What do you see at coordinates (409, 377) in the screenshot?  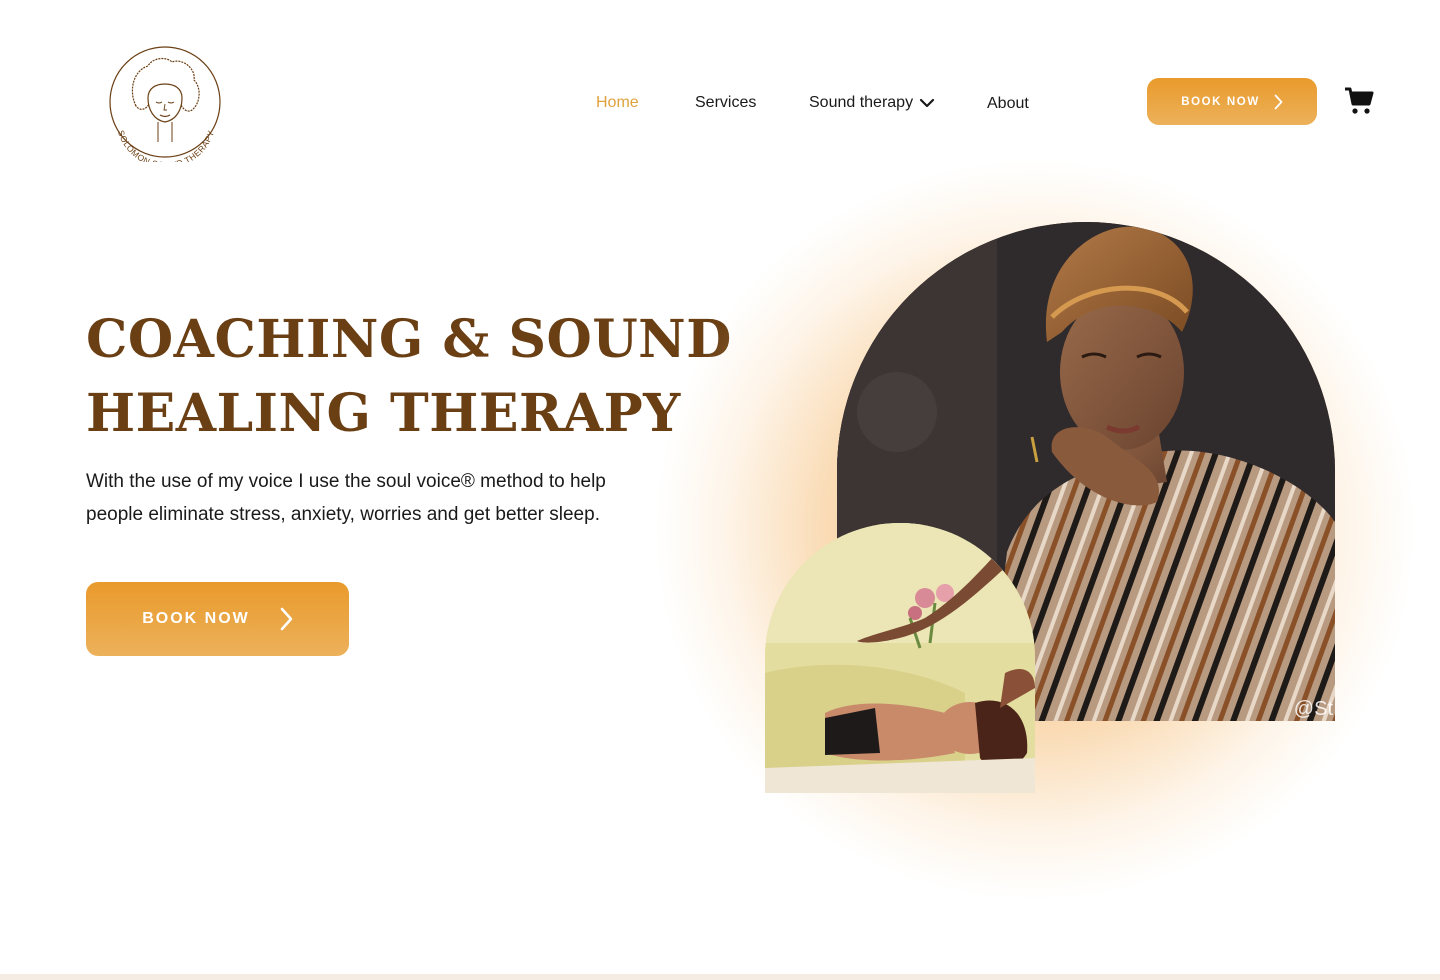 I see `hero-title: COACHING & SOUND HEALING THERAPY` at bounding box center [409, 377].